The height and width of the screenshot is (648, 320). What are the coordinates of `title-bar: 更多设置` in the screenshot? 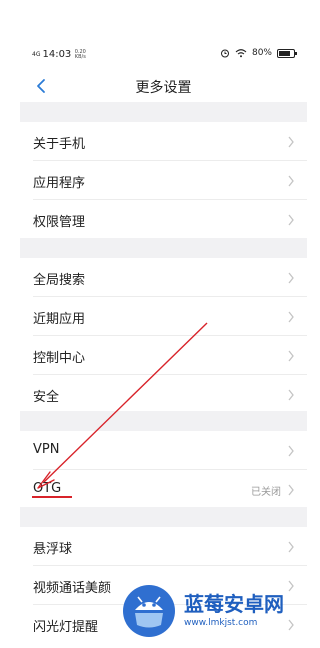 It's located at (163, 86).